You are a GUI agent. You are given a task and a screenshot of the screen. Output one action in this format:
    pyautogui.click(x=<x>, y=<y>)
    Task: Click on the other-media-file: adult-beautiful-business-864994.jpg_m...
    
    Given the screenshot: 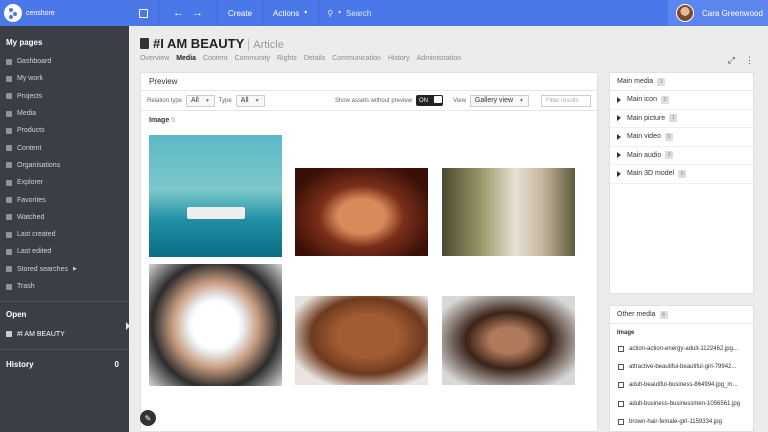 What is the action you would take?
    pyautogui.click(x=681, y=385)
    